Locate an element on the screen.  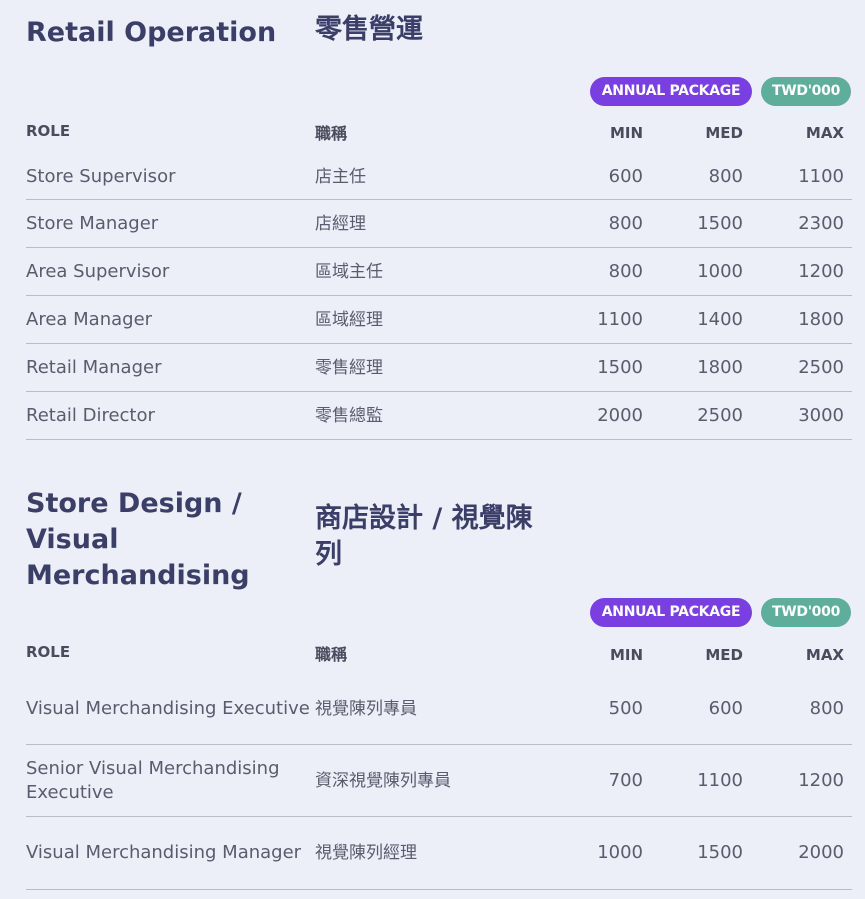
cell-role: Store Supervisor is located at coordinates (101, 176).